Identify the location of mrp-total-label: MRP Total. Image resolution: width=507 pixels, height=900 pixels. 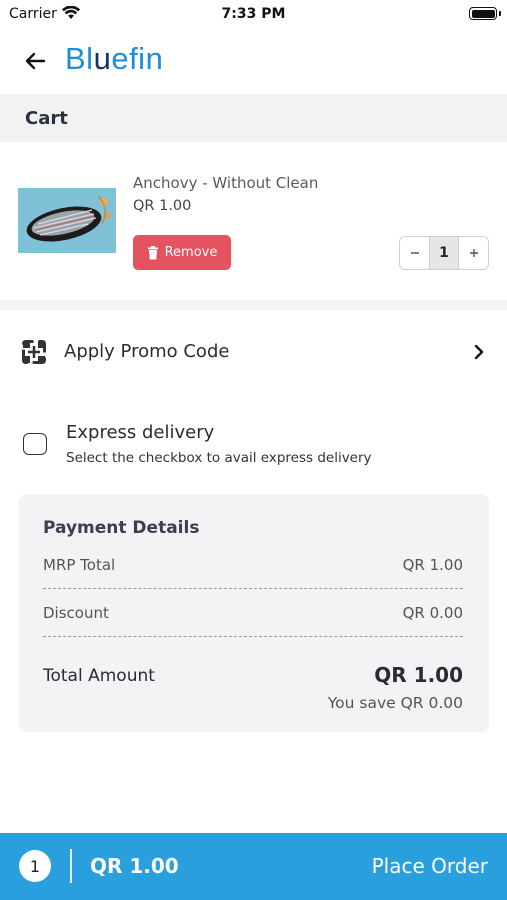
(79, 565).